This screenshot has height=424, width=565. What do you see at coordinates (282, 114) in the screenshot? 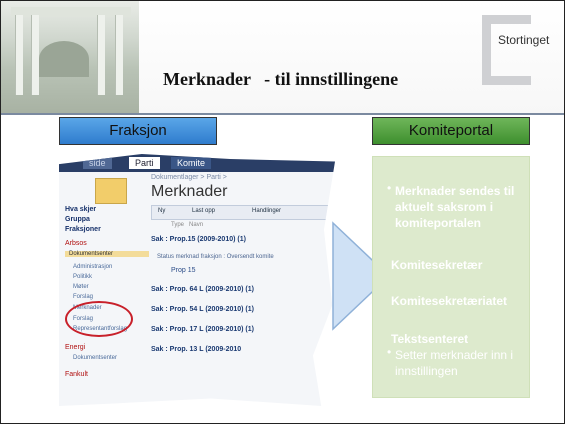
I see `header-divider` at bounding box center [282, 114].